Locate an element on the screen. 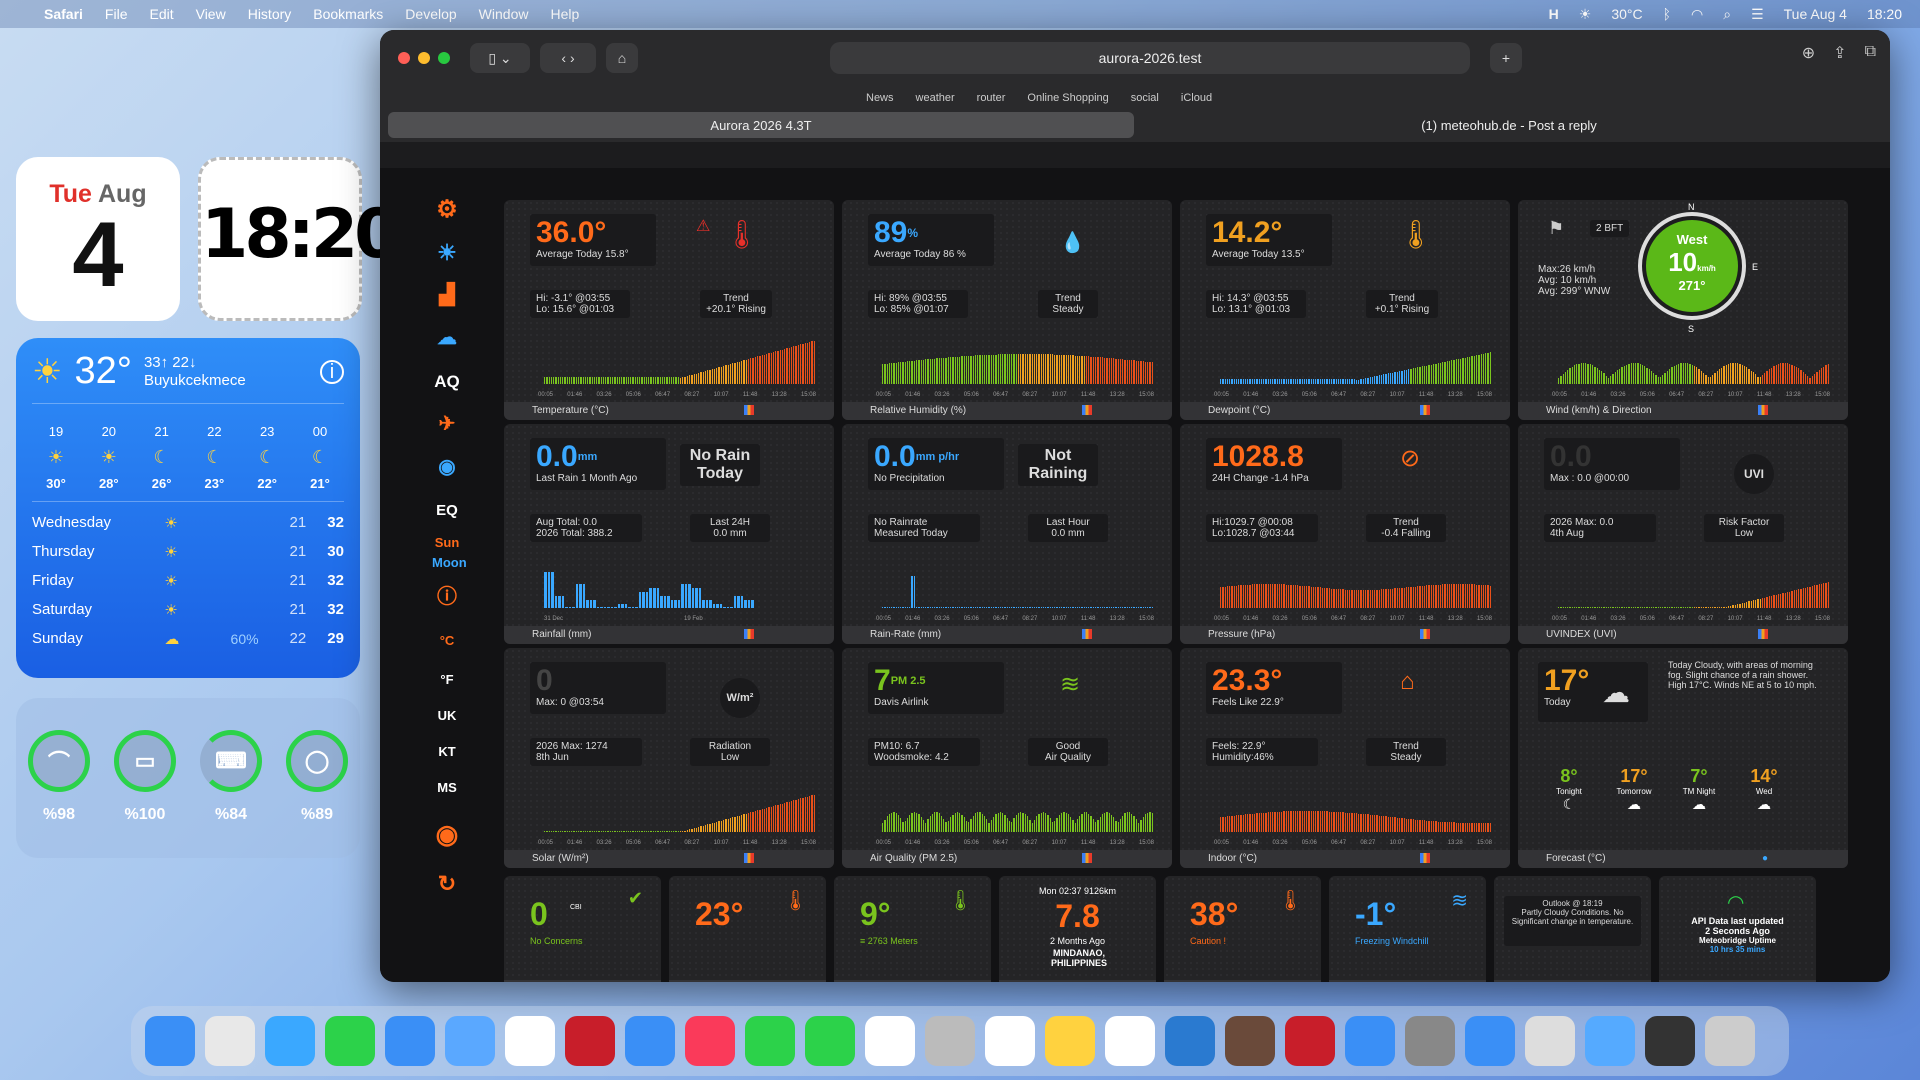 This screenshot has height=1080, width=1920. notes-icon is located at coordinates (1070, 1041).